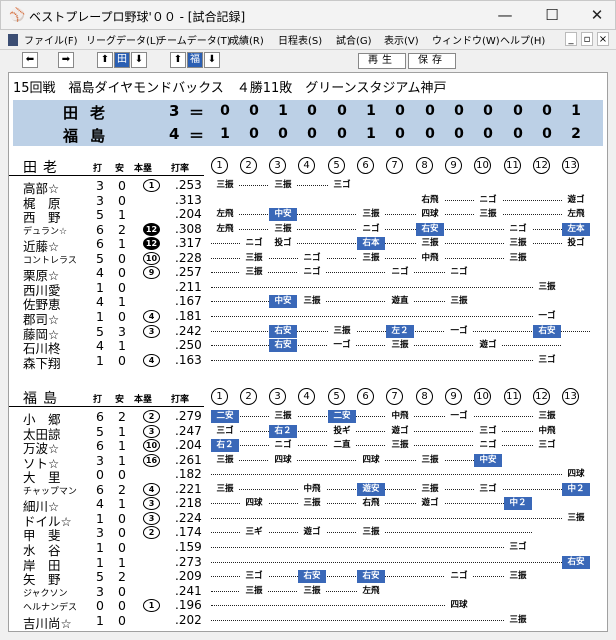 The image size is (616, 640). I want to click on player-home-runs: 3, so click(151, 504).